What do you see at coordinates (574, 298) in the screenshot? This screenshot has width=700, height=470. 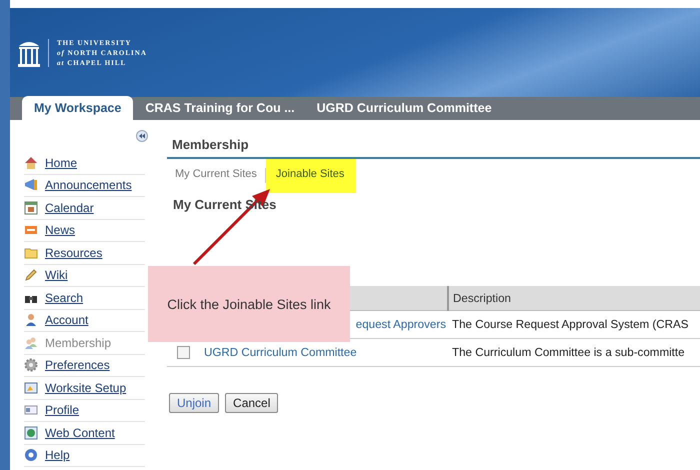 I see `column-header: Description` at bounding box center [574, 298].